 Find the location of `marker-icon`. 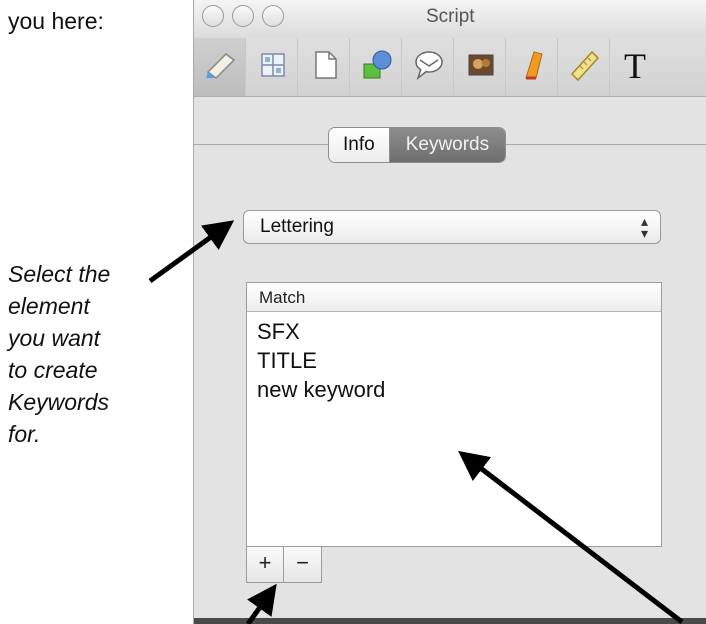

marker-icon is located at coordinates (534, 65).